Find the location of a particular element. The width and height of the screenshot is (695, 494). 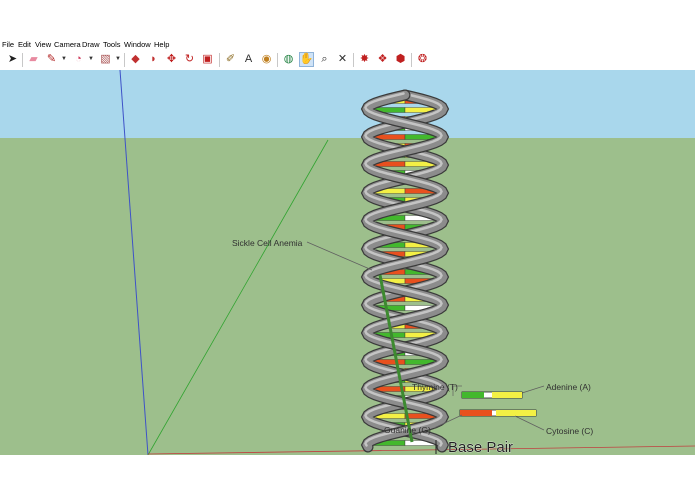

cytosine-swatch is located at coordinates (476, 413).